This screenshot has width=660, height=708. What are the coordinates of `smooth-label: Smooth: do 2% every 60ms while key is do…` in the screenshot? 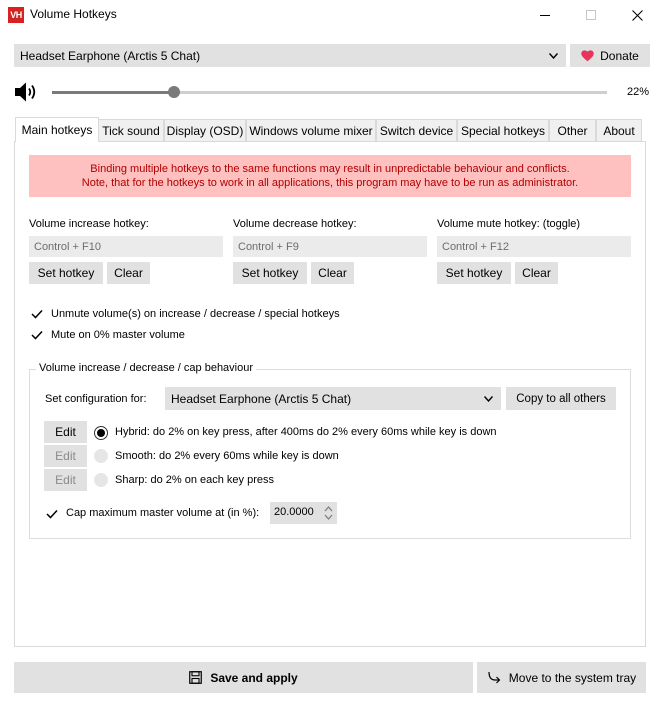 It's located at (227, 456).